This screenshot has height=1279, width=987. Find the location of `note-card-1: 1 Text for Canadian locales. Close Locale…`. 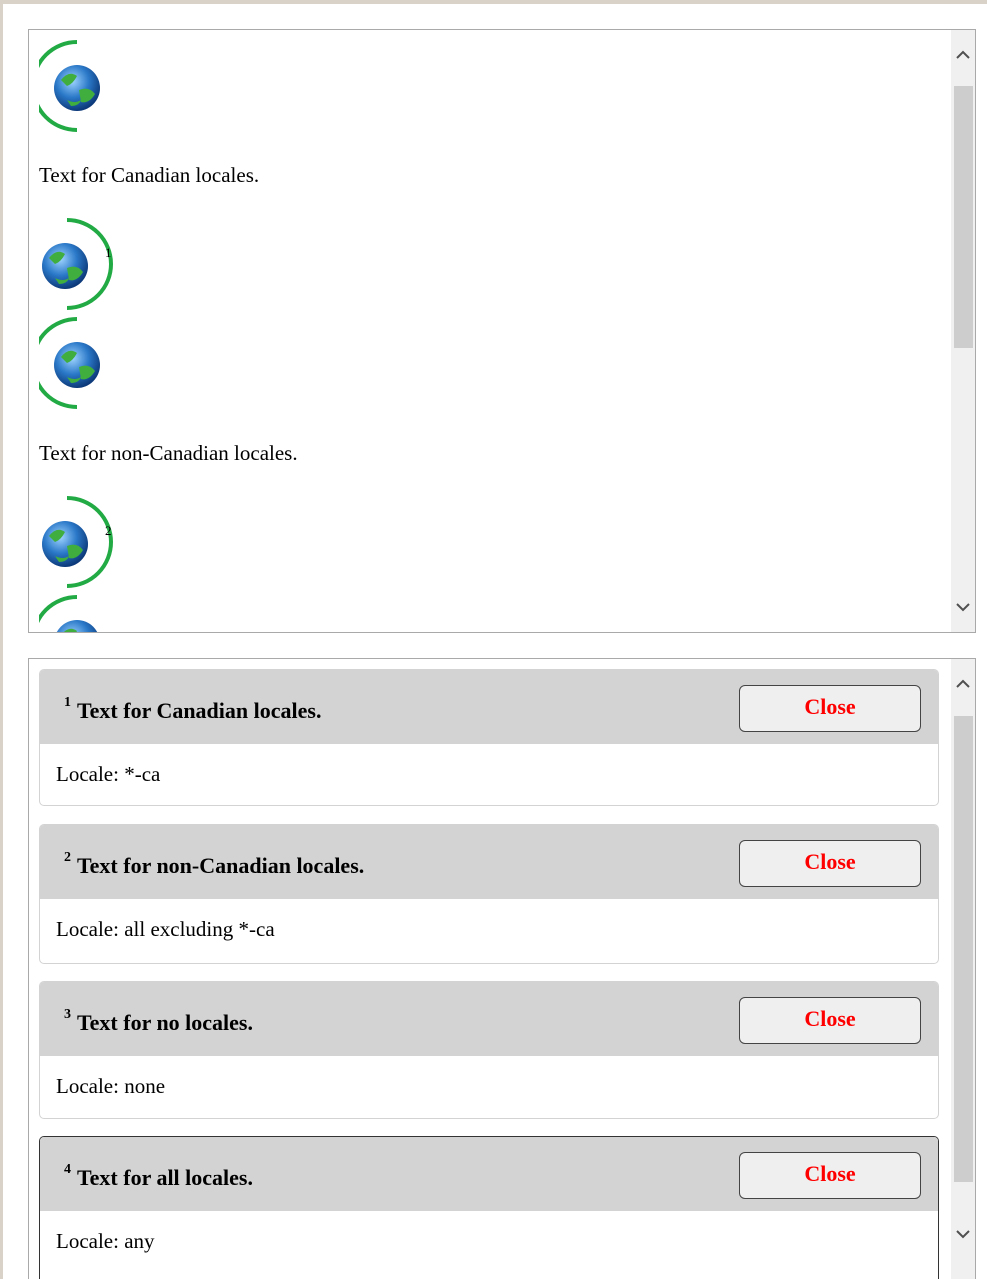

note-card-1: 1 Text for Canadian locales. Close Locale… is located at coordinates (489, 737).